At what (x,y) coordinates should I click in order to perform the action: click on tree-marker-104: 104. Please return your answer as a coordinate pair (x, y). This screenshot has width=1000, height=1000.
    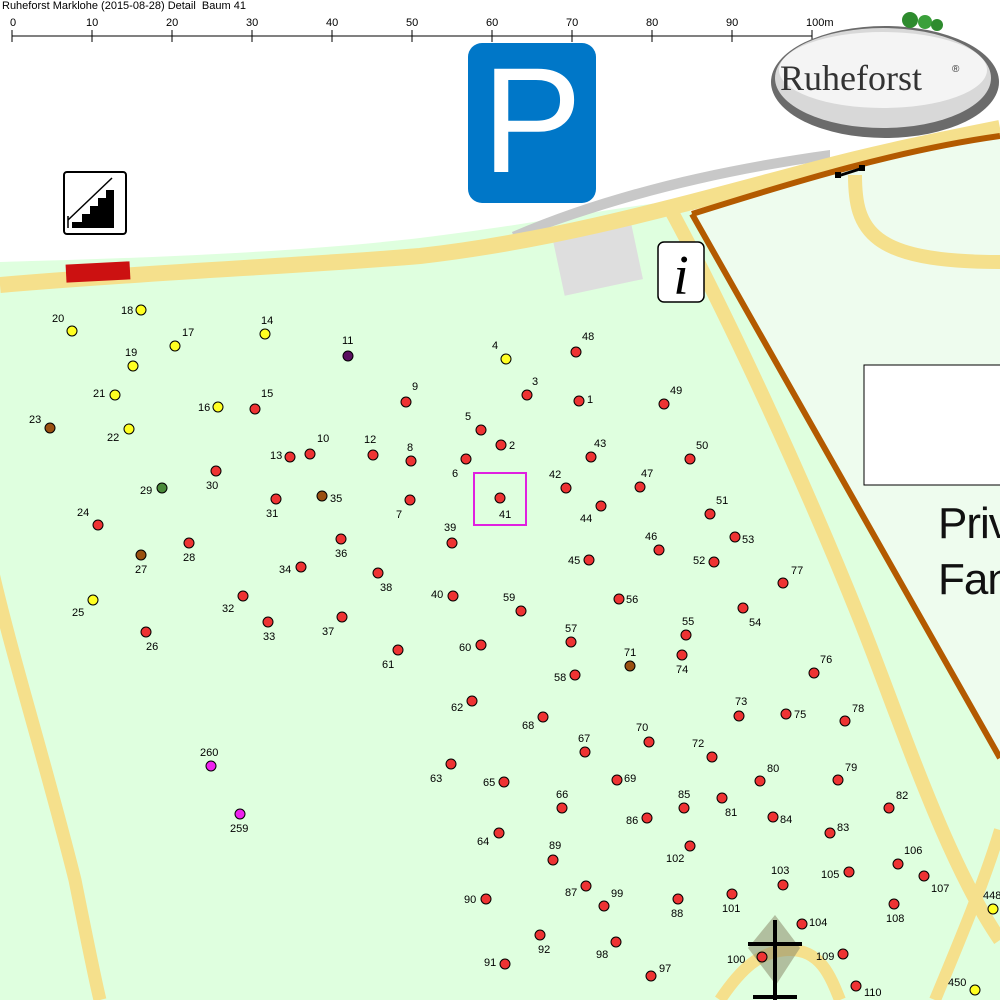
    Looking at the image, I should click on (811, 923).